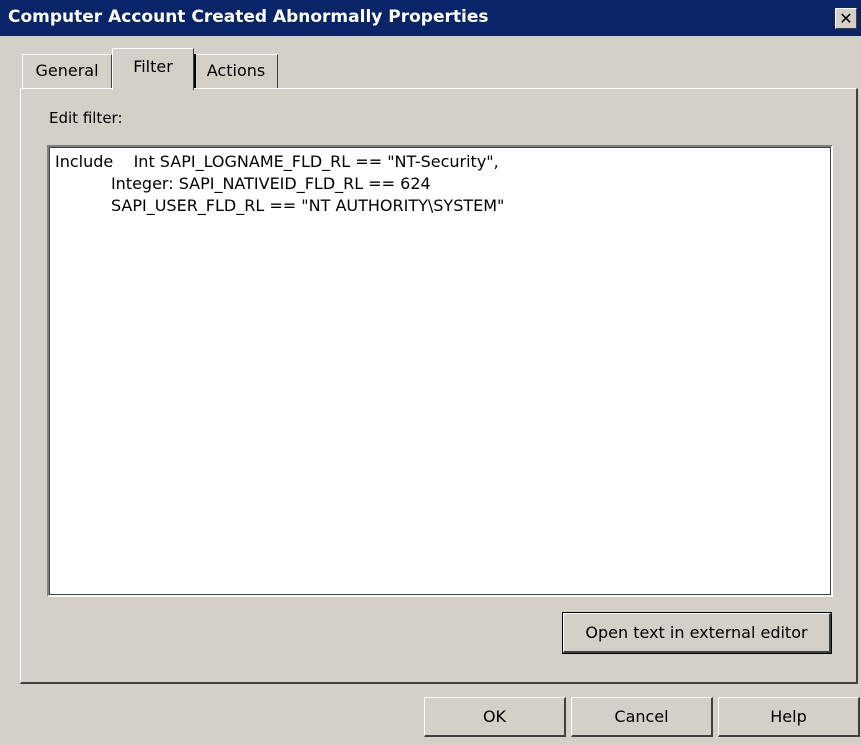  I want to click on edit-filter-label: Edit filter:, so click(86, 118).